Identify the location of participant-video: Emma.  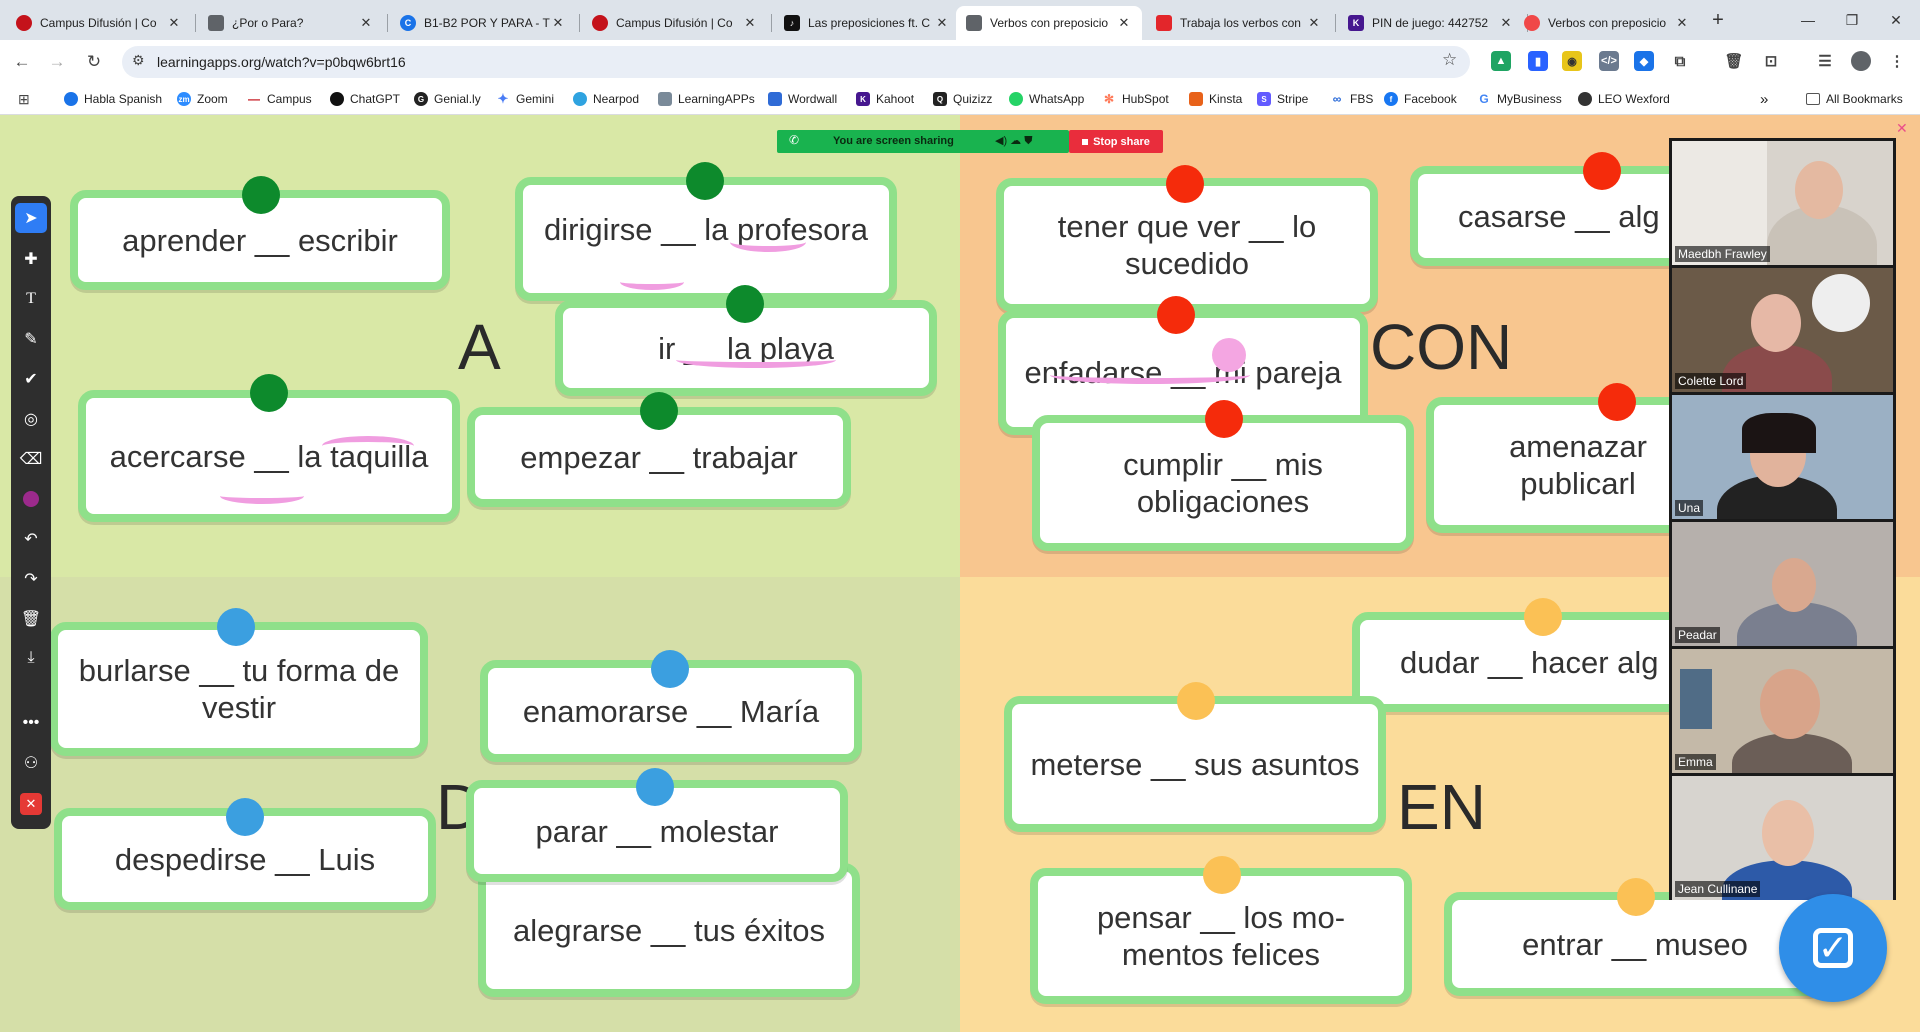
(1782, 711).